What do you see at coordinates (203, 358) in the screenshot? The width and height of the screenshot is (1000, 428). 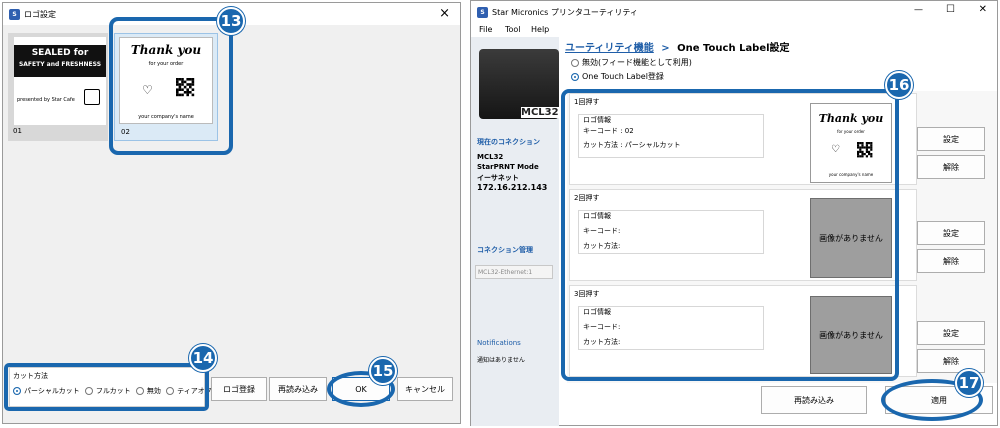 I see `step-badge-14: 14` at bounding box center [203, 358].